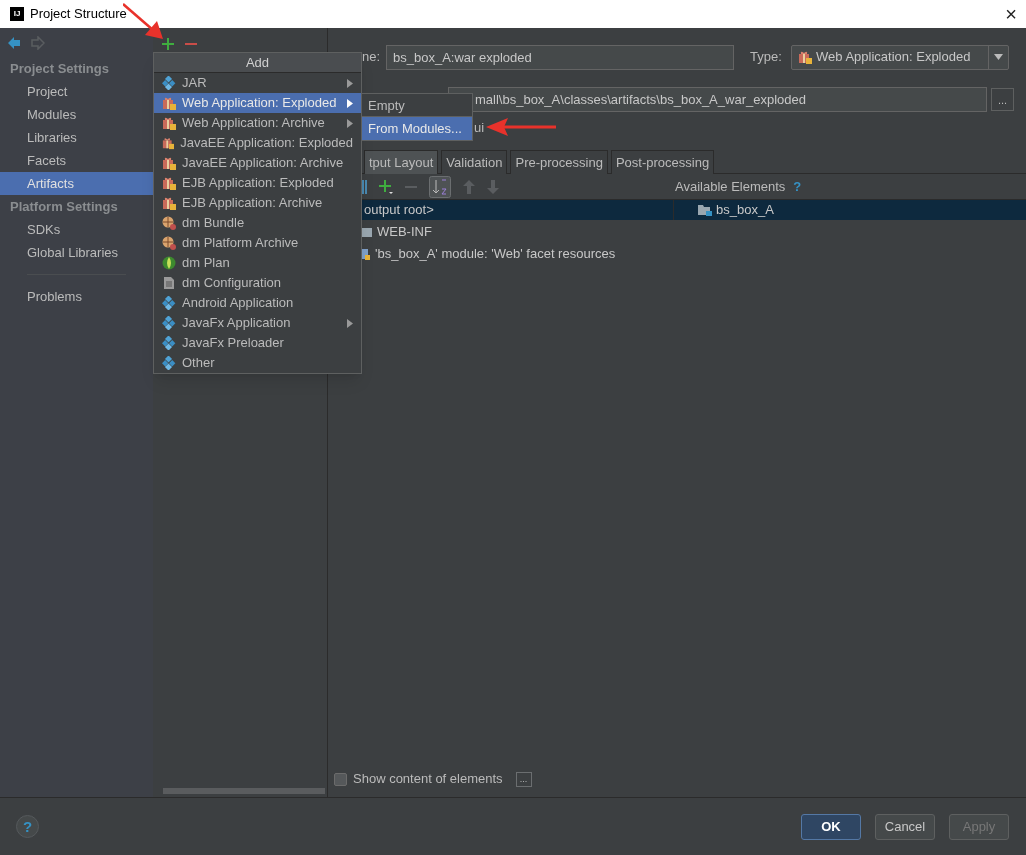 The height and width of the screenshot is (855, 1026). I want to click on sidebar-item: Facets, so click(76, 160).